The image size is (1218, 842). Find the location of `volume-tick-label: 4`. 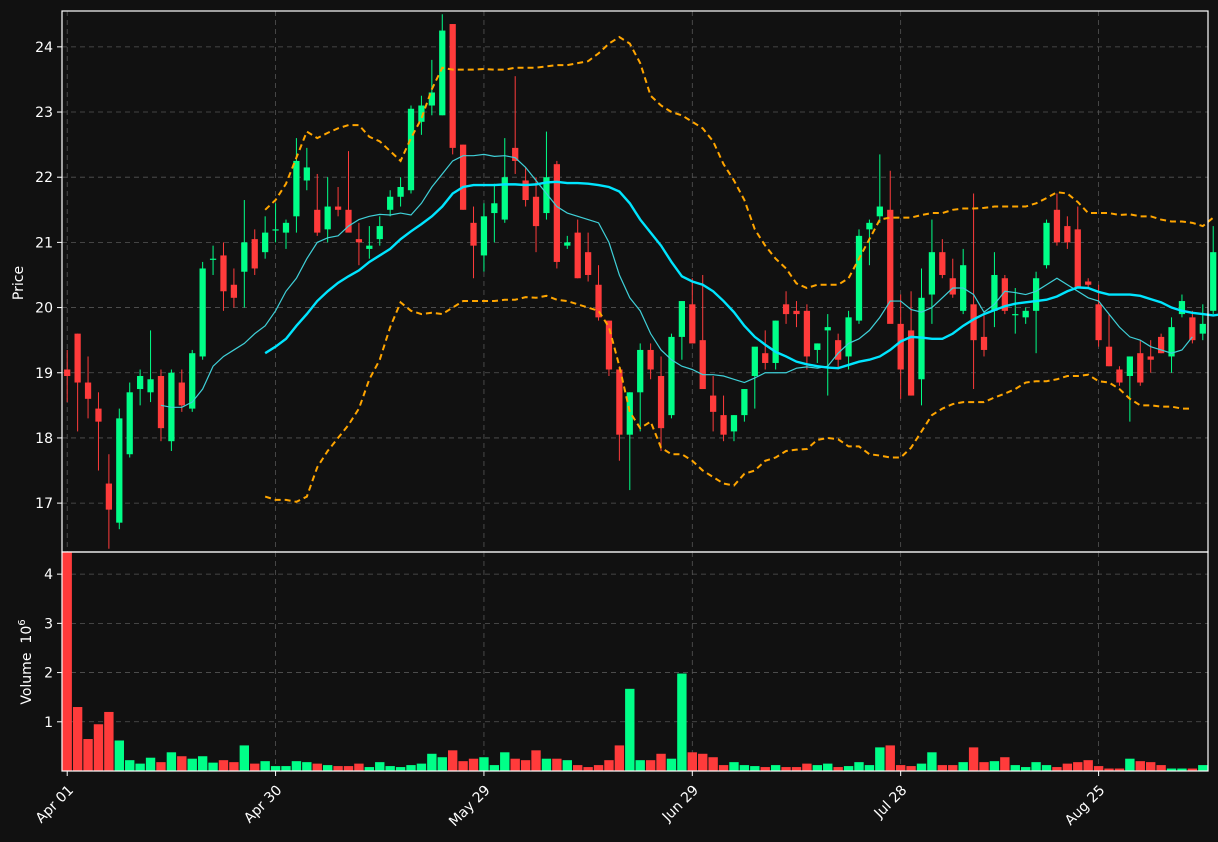

volume-tick-label: 4 is located at coordinates (48, 575).